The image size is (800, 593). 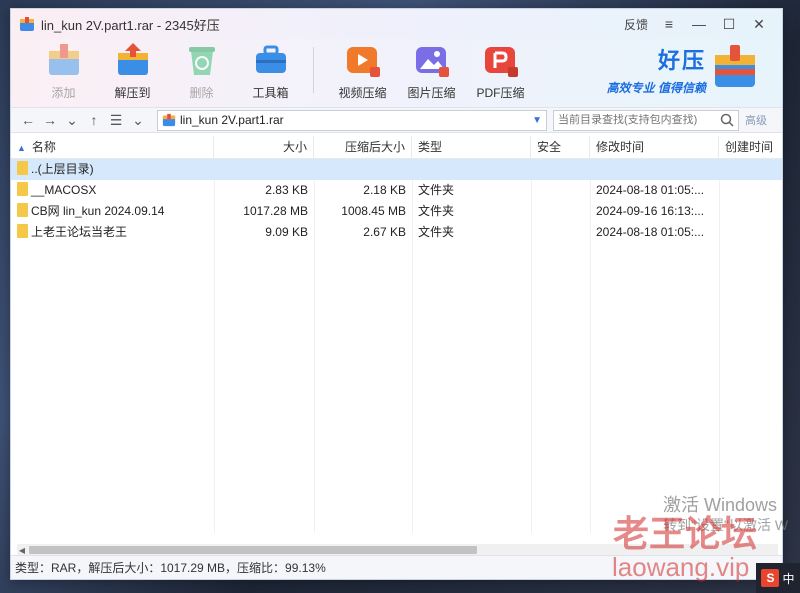 What do you see at coordinates (270, 93) in the screenshot?
I see `toolbox-label: 工具箱` at bounding box center [270, 93].